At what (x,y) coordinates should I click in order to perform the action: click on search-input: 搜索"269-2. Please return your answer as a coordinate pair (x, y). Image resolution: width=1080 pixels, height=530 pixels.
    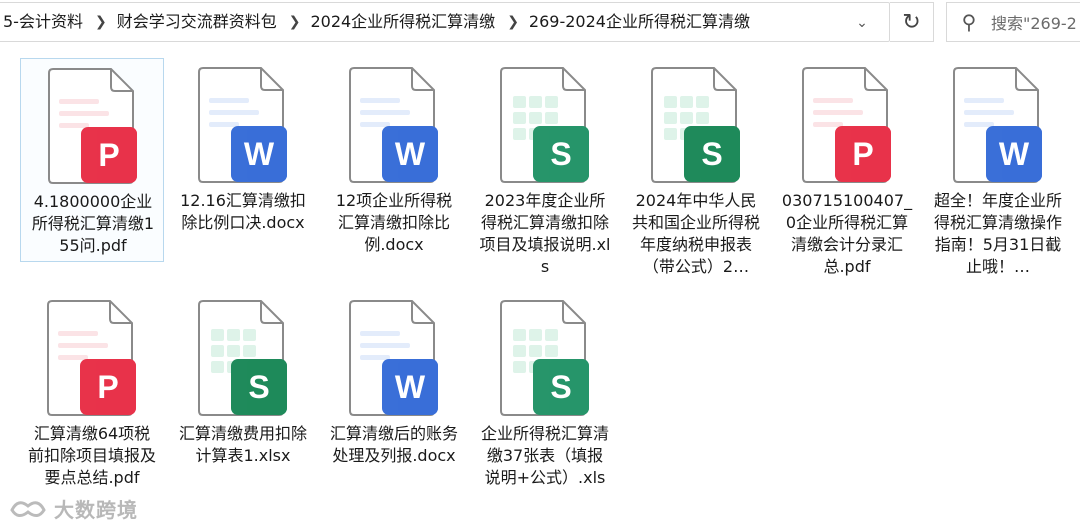
    Looking at the image, I should click on (1034, 22).